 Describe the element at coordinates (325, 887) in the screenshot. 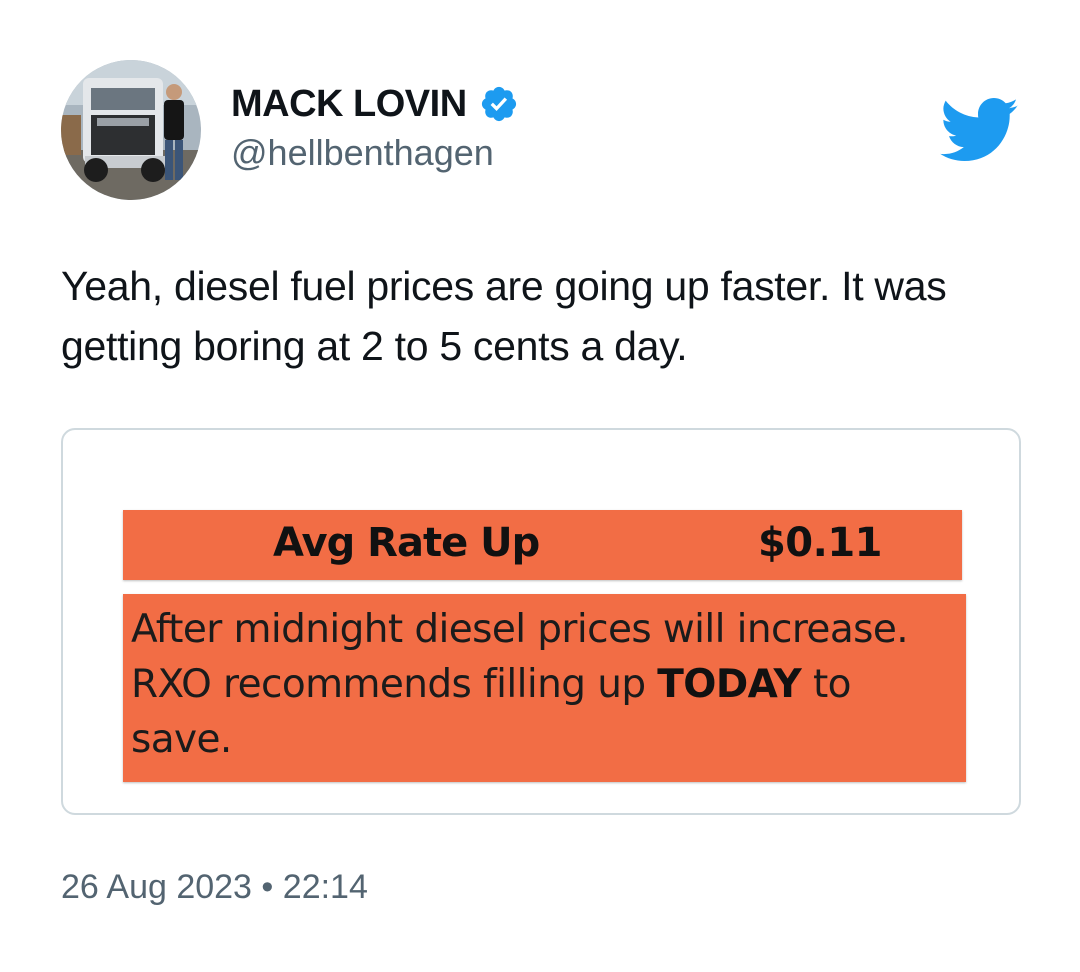

I see `timestamp-time: 22:14` at that location.